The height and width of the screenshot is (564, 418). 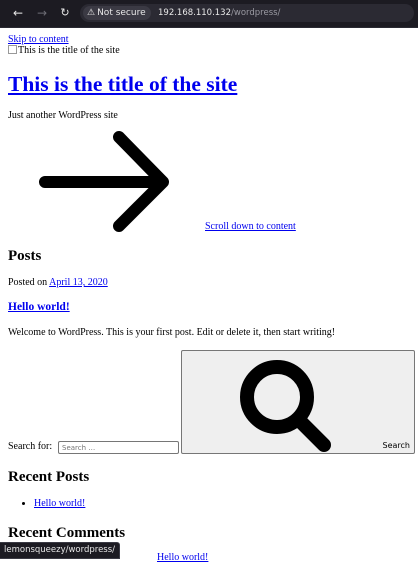 What do you see at coordinates (118, 447) in the screenshot?
I see `search-input` at bounding box center [118, 447].